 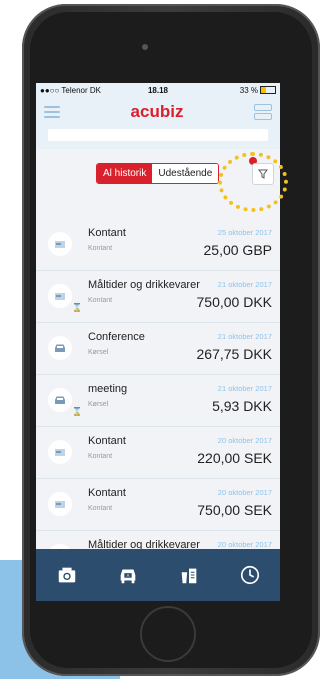 I want to click on home-button, so click(x=168, y=634).